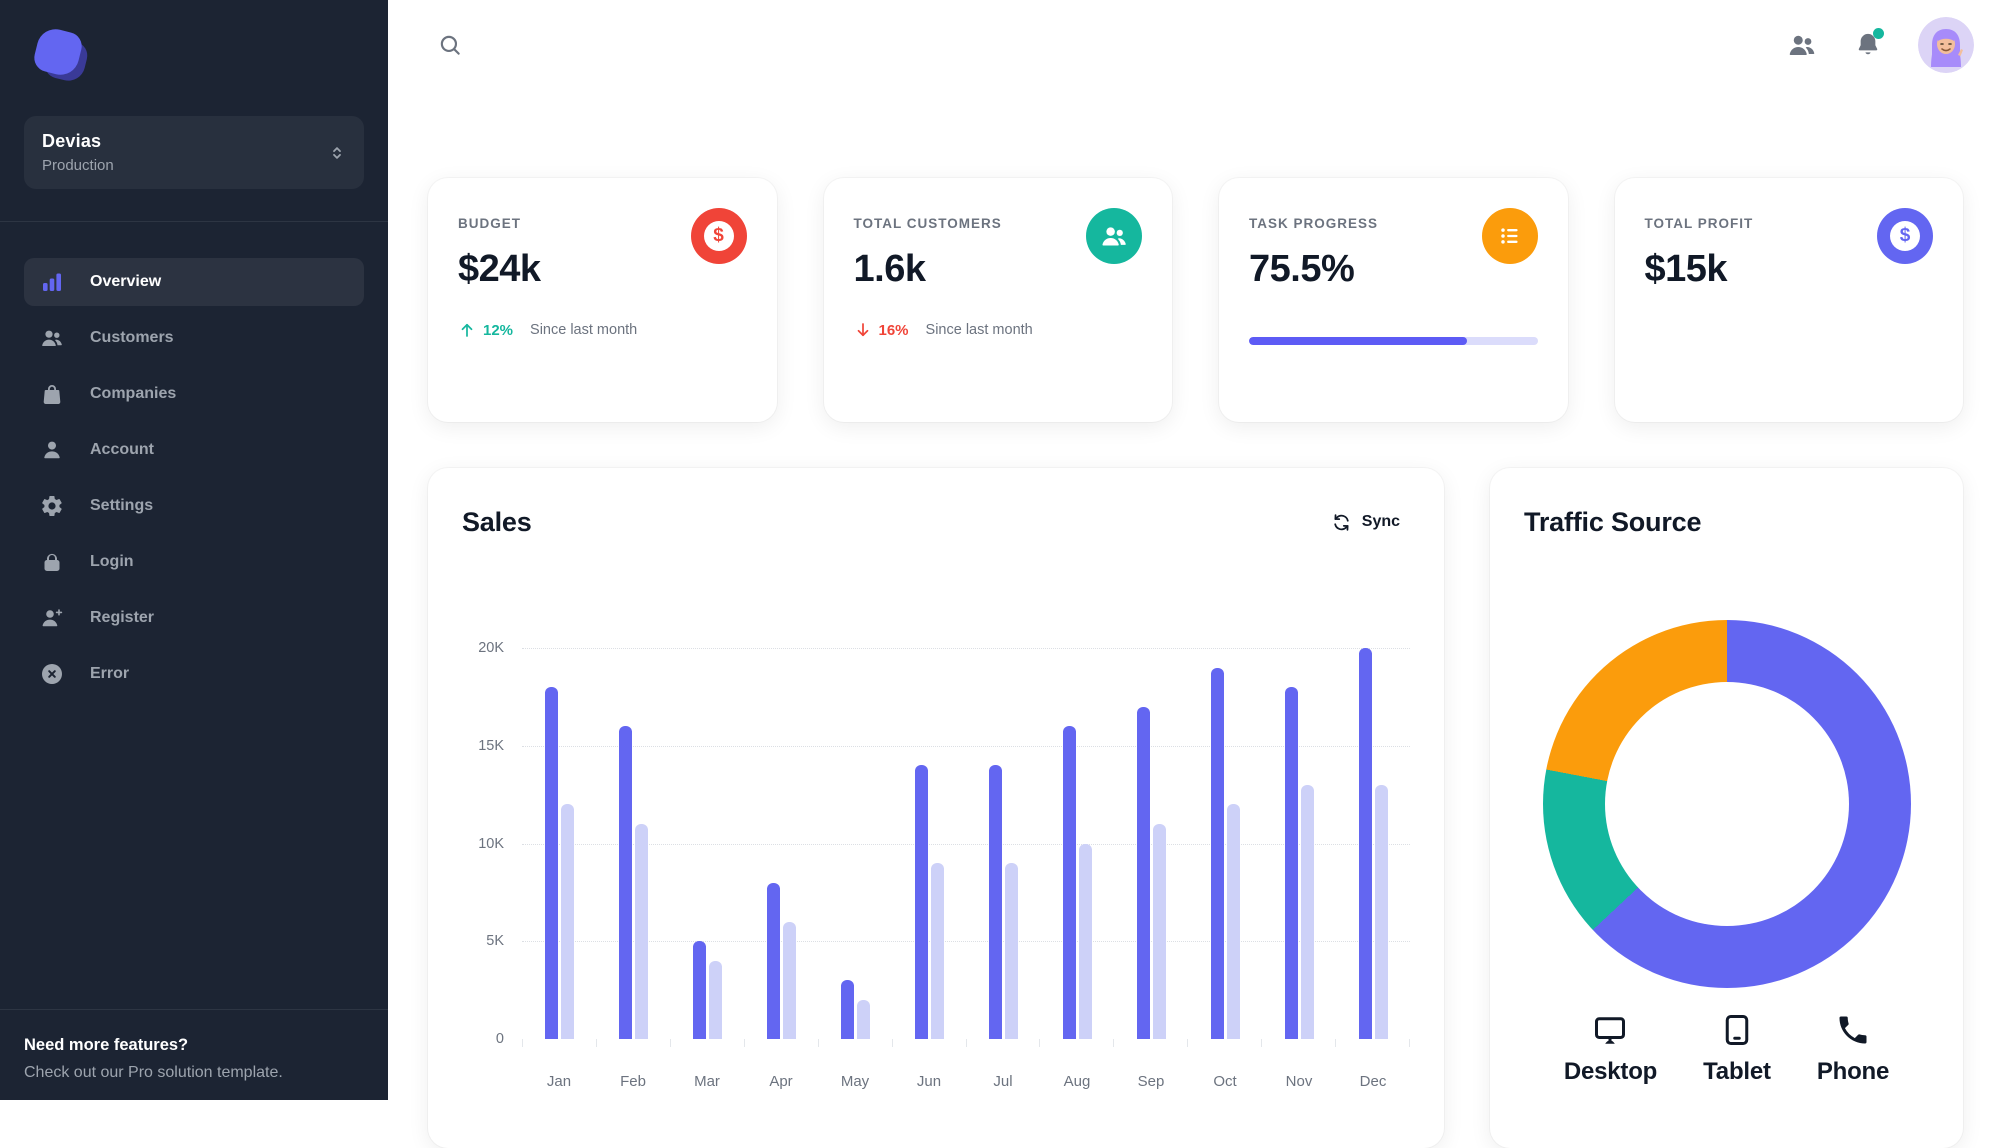  Describe the element at coordinates (707, 1081) in the screenshot. I see `x-axis-label: Mar` at that location.